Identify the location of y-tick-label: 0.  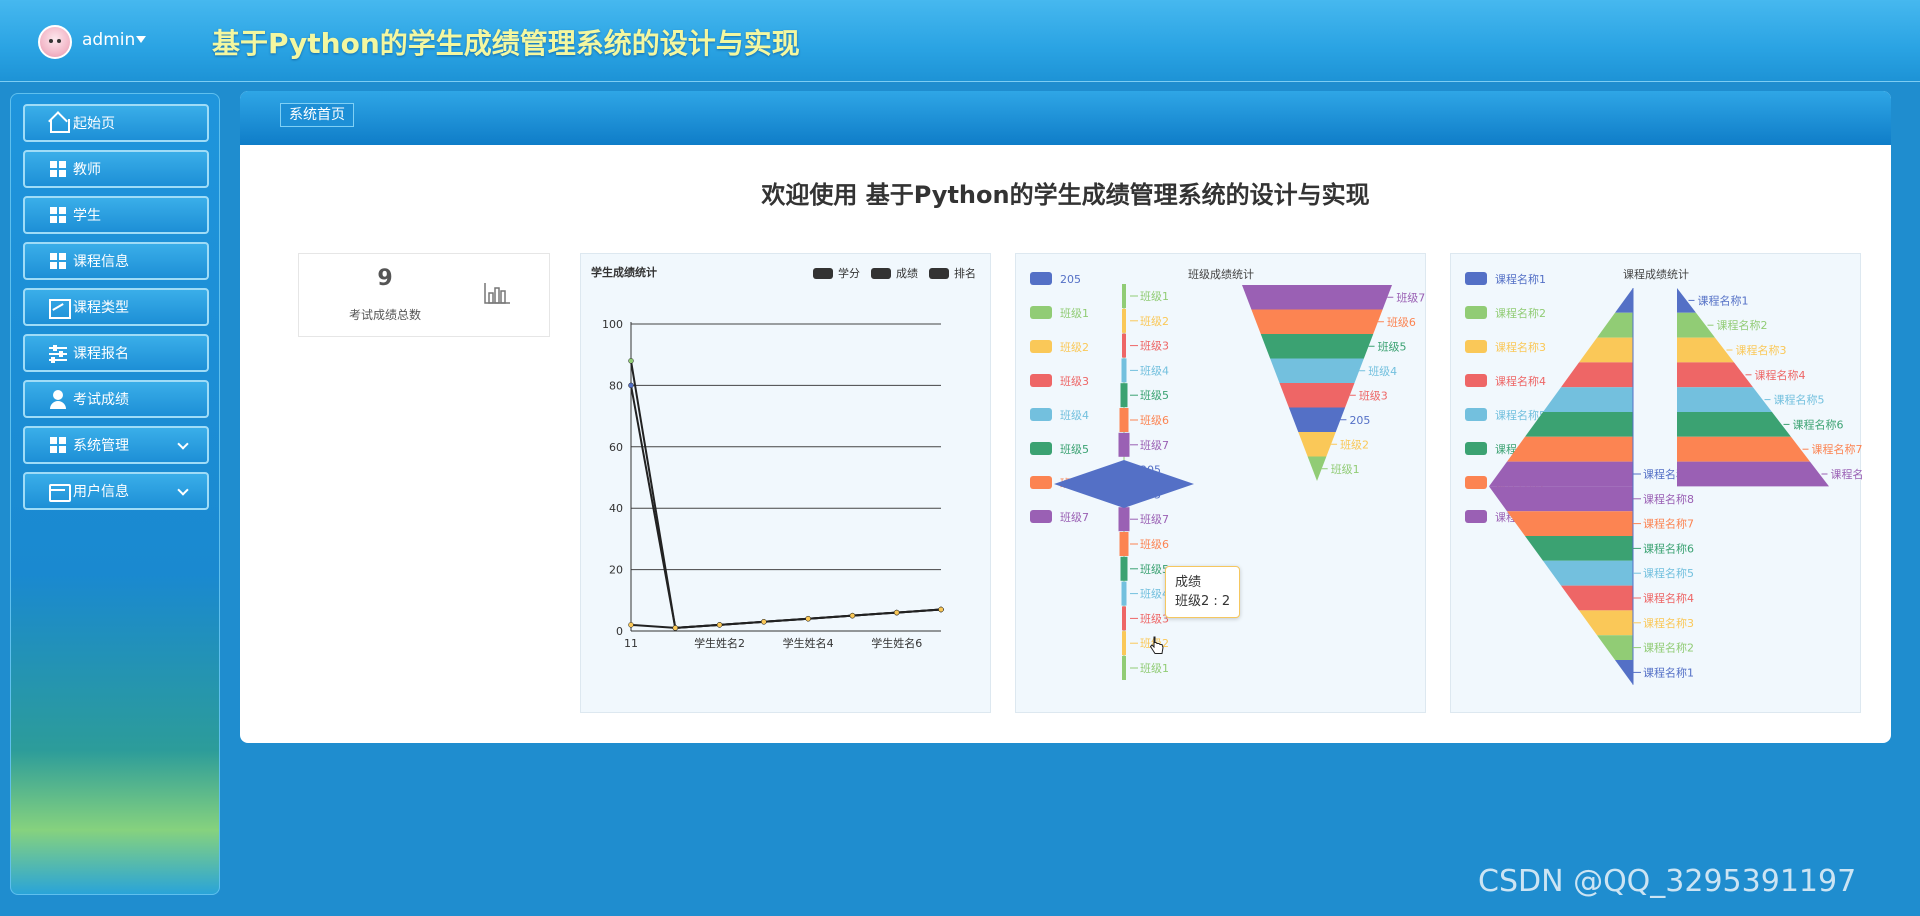
(619, 631).